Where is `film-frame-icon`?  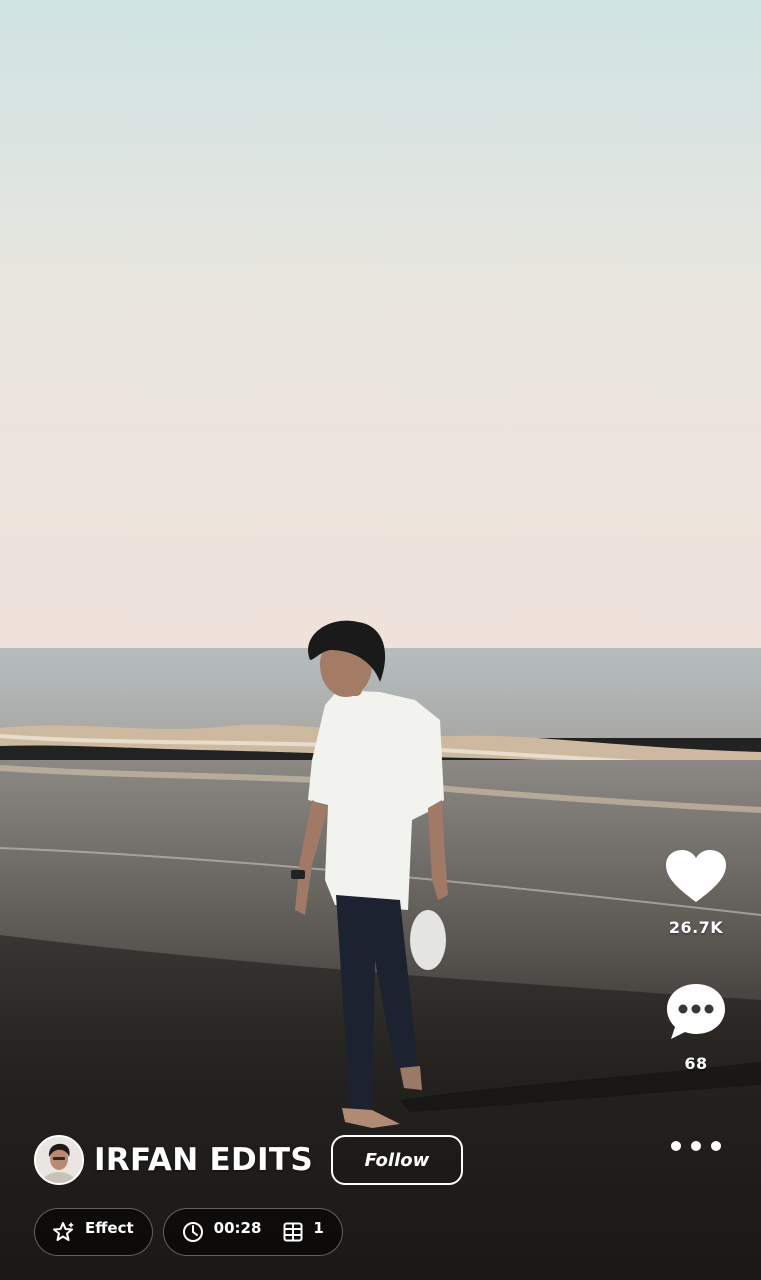
film-frame-icon is located at coordinates (293, 1232).